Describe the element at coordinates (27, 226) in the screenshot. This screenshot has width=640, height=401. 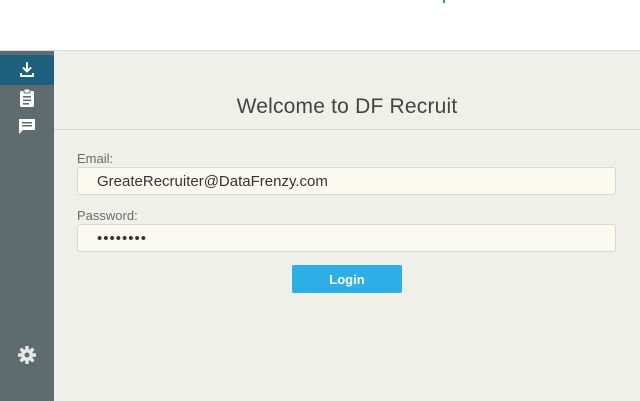
I see `sidebar` at that location.